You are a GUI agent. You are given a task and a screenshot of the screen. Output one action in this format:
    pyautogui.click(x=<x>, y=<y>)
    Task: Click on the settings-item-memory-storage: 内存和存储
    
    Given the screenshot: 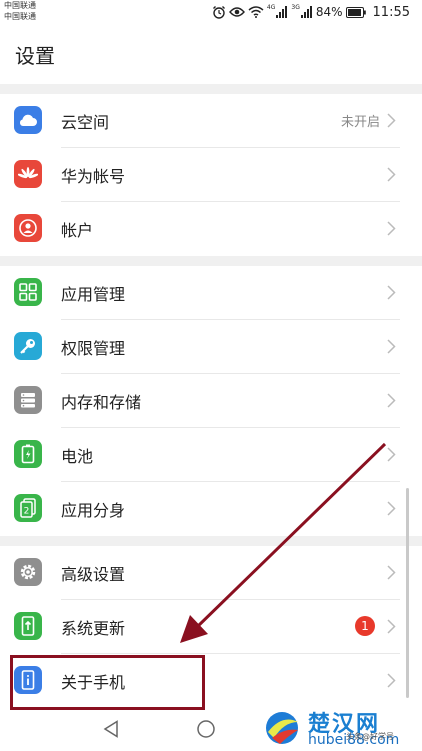 What is the action you would take?
    pyautogui.click(x=211, y=401)
    